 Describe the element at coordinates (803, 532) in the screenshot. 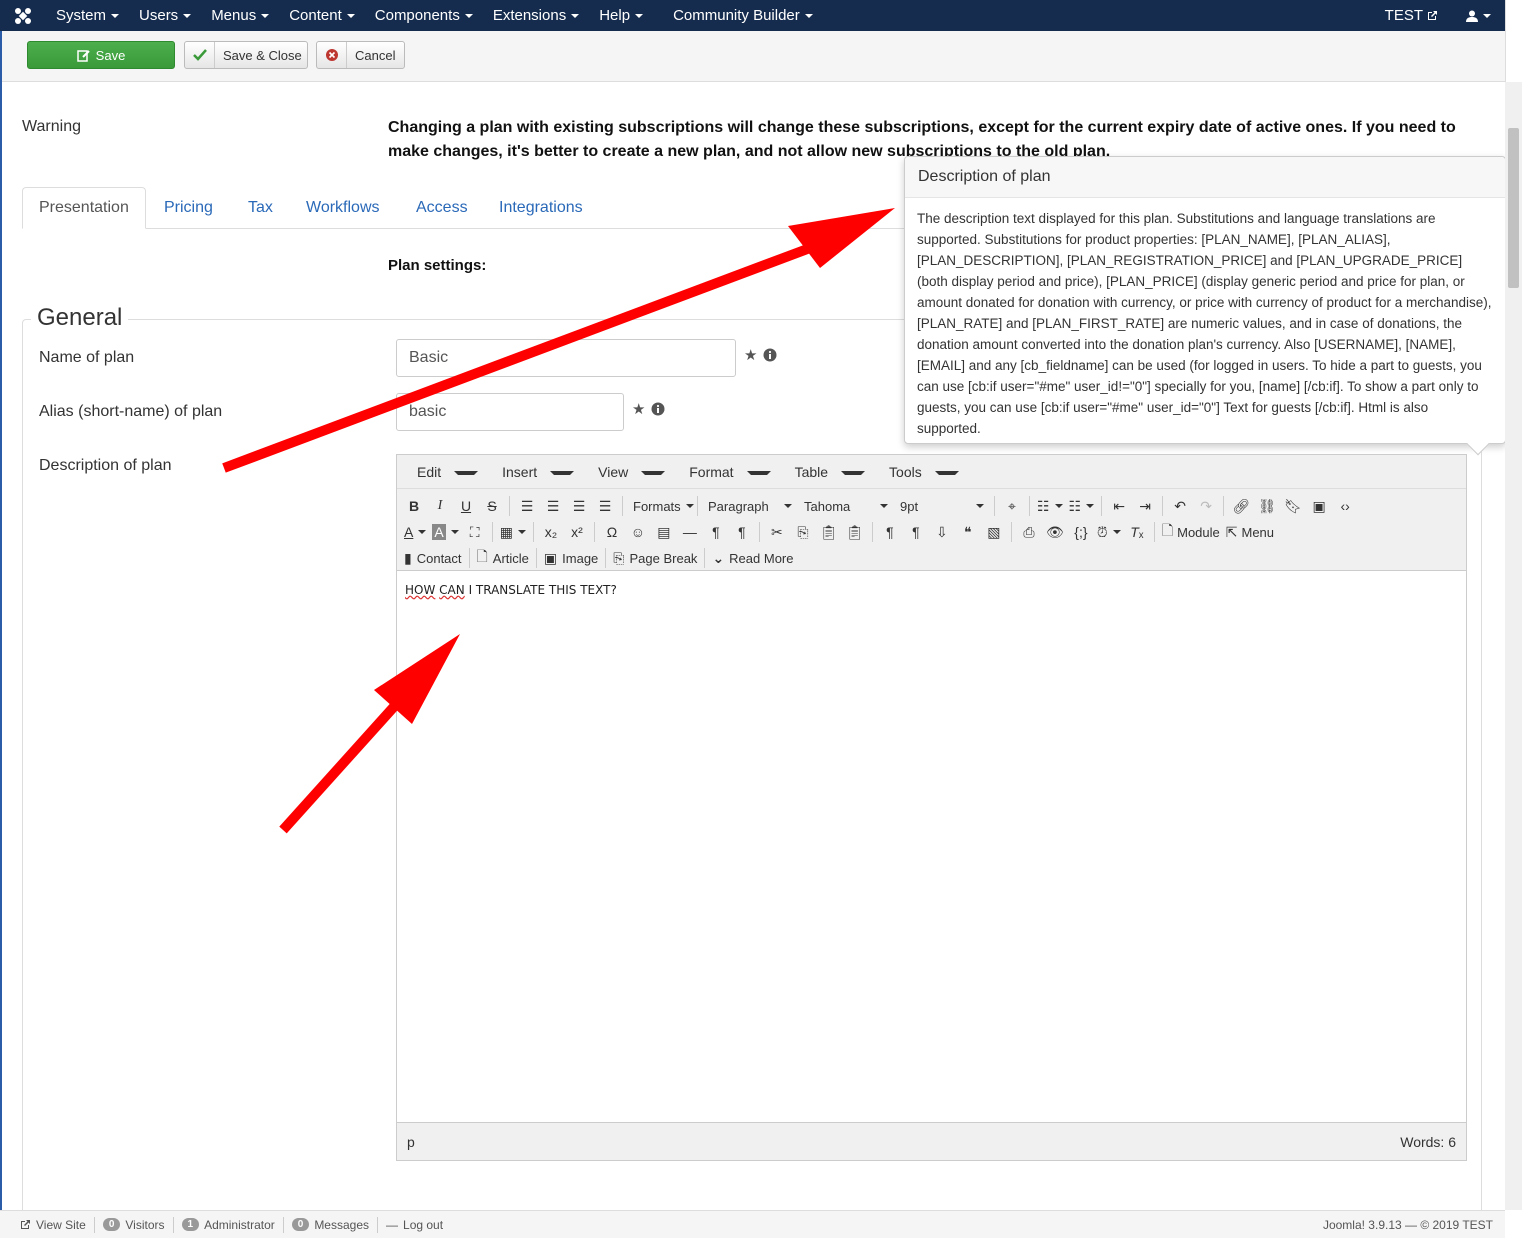

I see `copy-icon: ⎘` at that location.